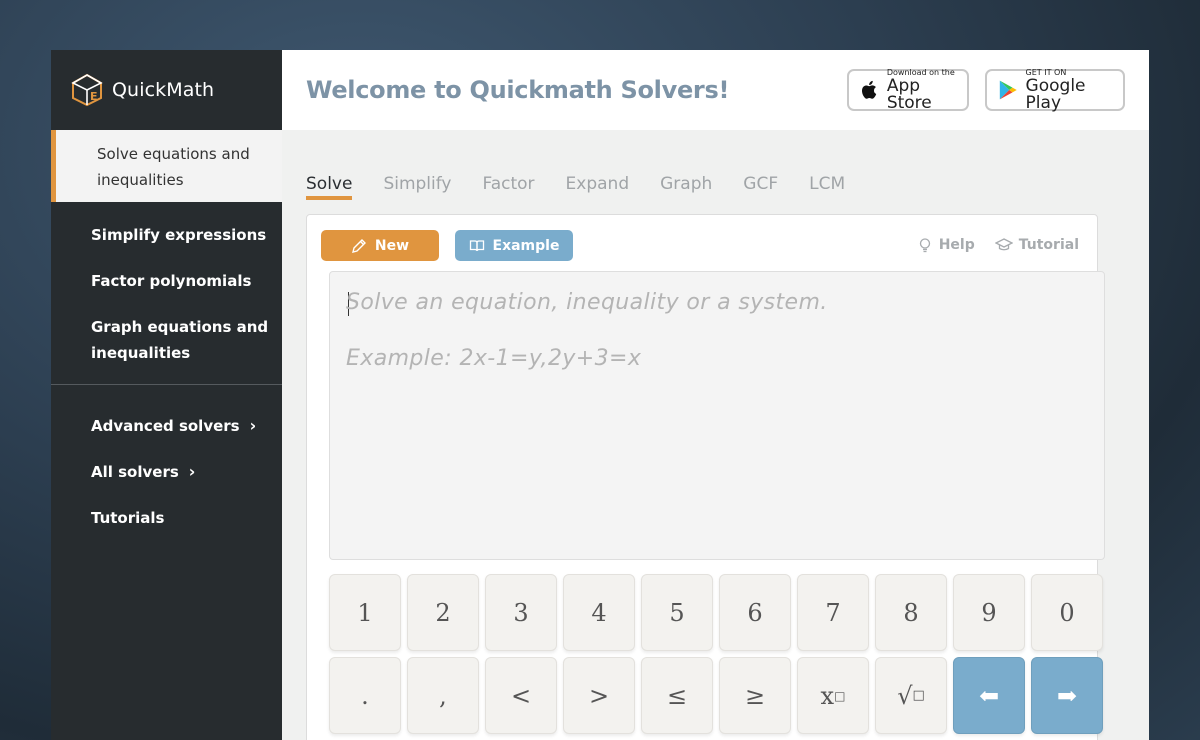  I want to click on sidebar-item-tutorials: Tutorials, so click(166, 518).